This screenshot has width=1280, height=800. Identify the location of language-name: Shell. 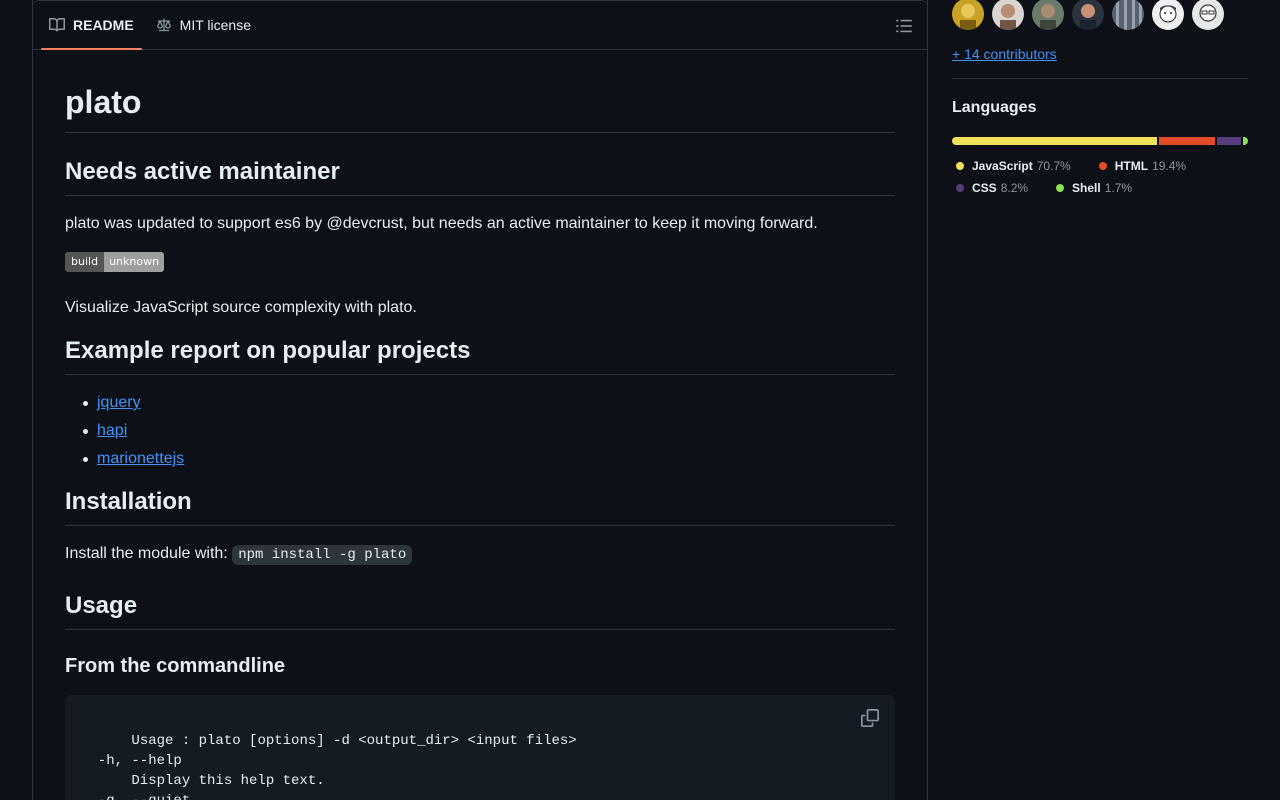
(1086, 188).